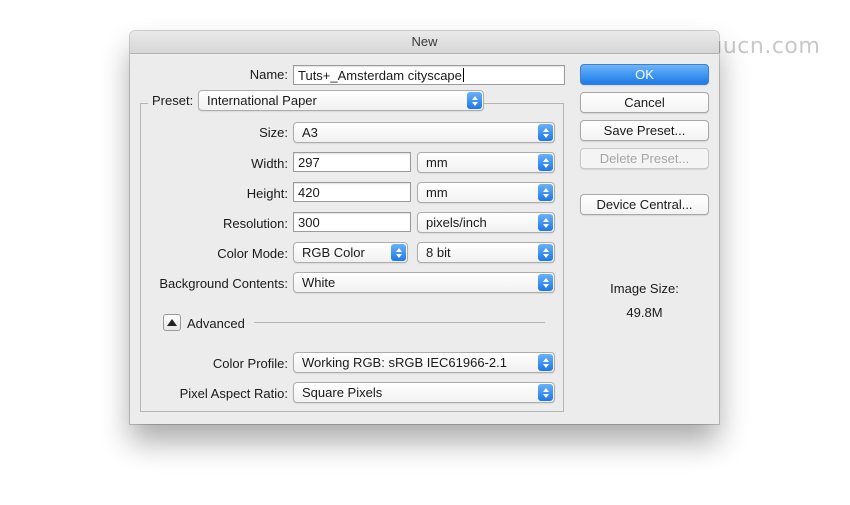 This screenshot has width=850, height=505. What do you see at coordinates (424, 42) in the screenshot?
I see `dialog-title: New` at bounding box center [424, 42].